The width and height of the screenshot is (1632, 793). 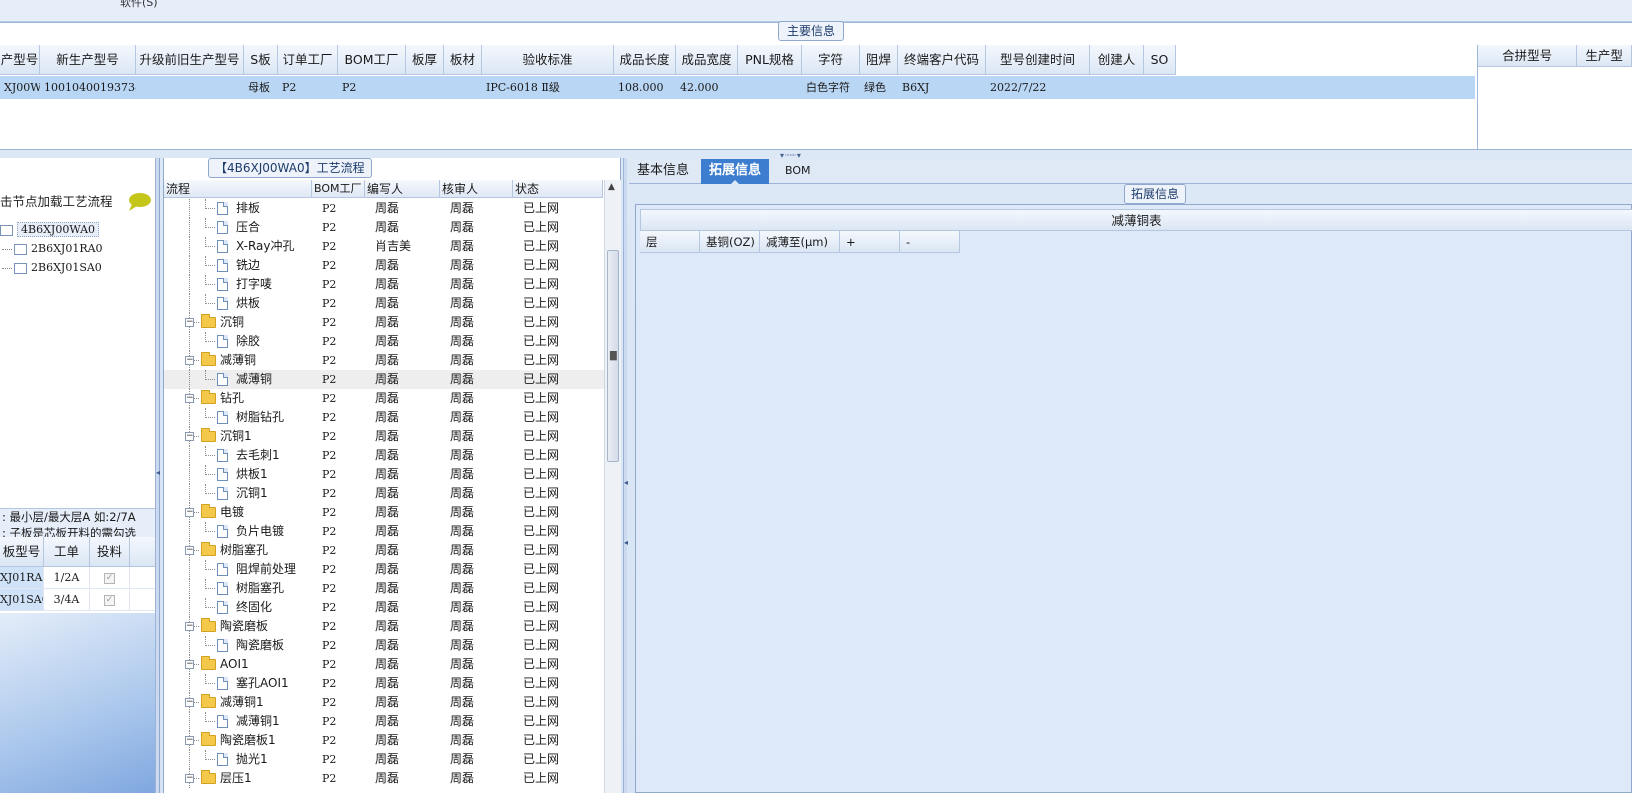 What do you see at coordinates (870, 242) in the screenshot?
I see `add-row-button: +` at bounding box center [870, 242].